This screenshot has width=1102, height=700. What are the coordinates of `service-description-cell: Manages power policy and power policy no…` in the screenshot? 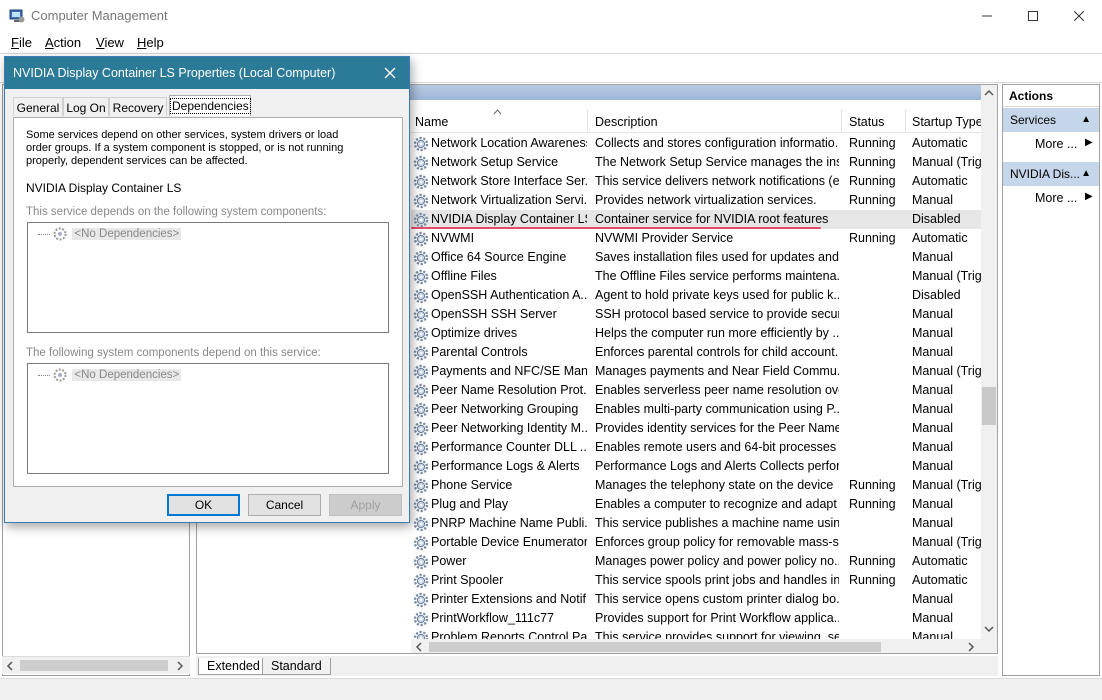 It's located at (717, 561).